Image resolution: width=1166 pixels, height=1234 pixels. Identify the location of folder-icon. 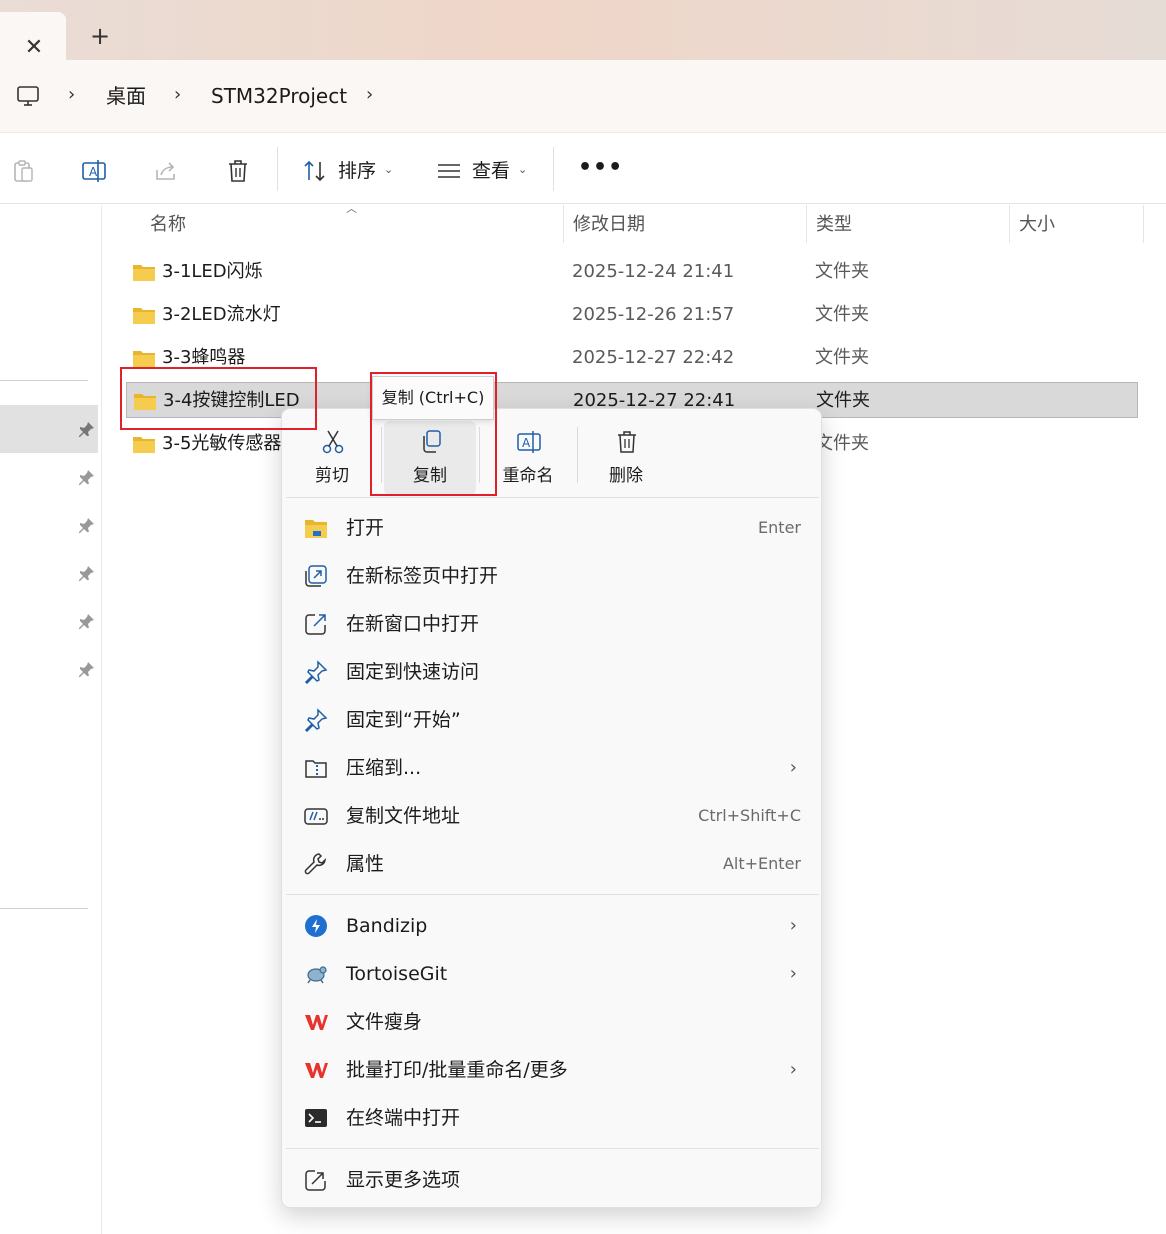
(144, 273).